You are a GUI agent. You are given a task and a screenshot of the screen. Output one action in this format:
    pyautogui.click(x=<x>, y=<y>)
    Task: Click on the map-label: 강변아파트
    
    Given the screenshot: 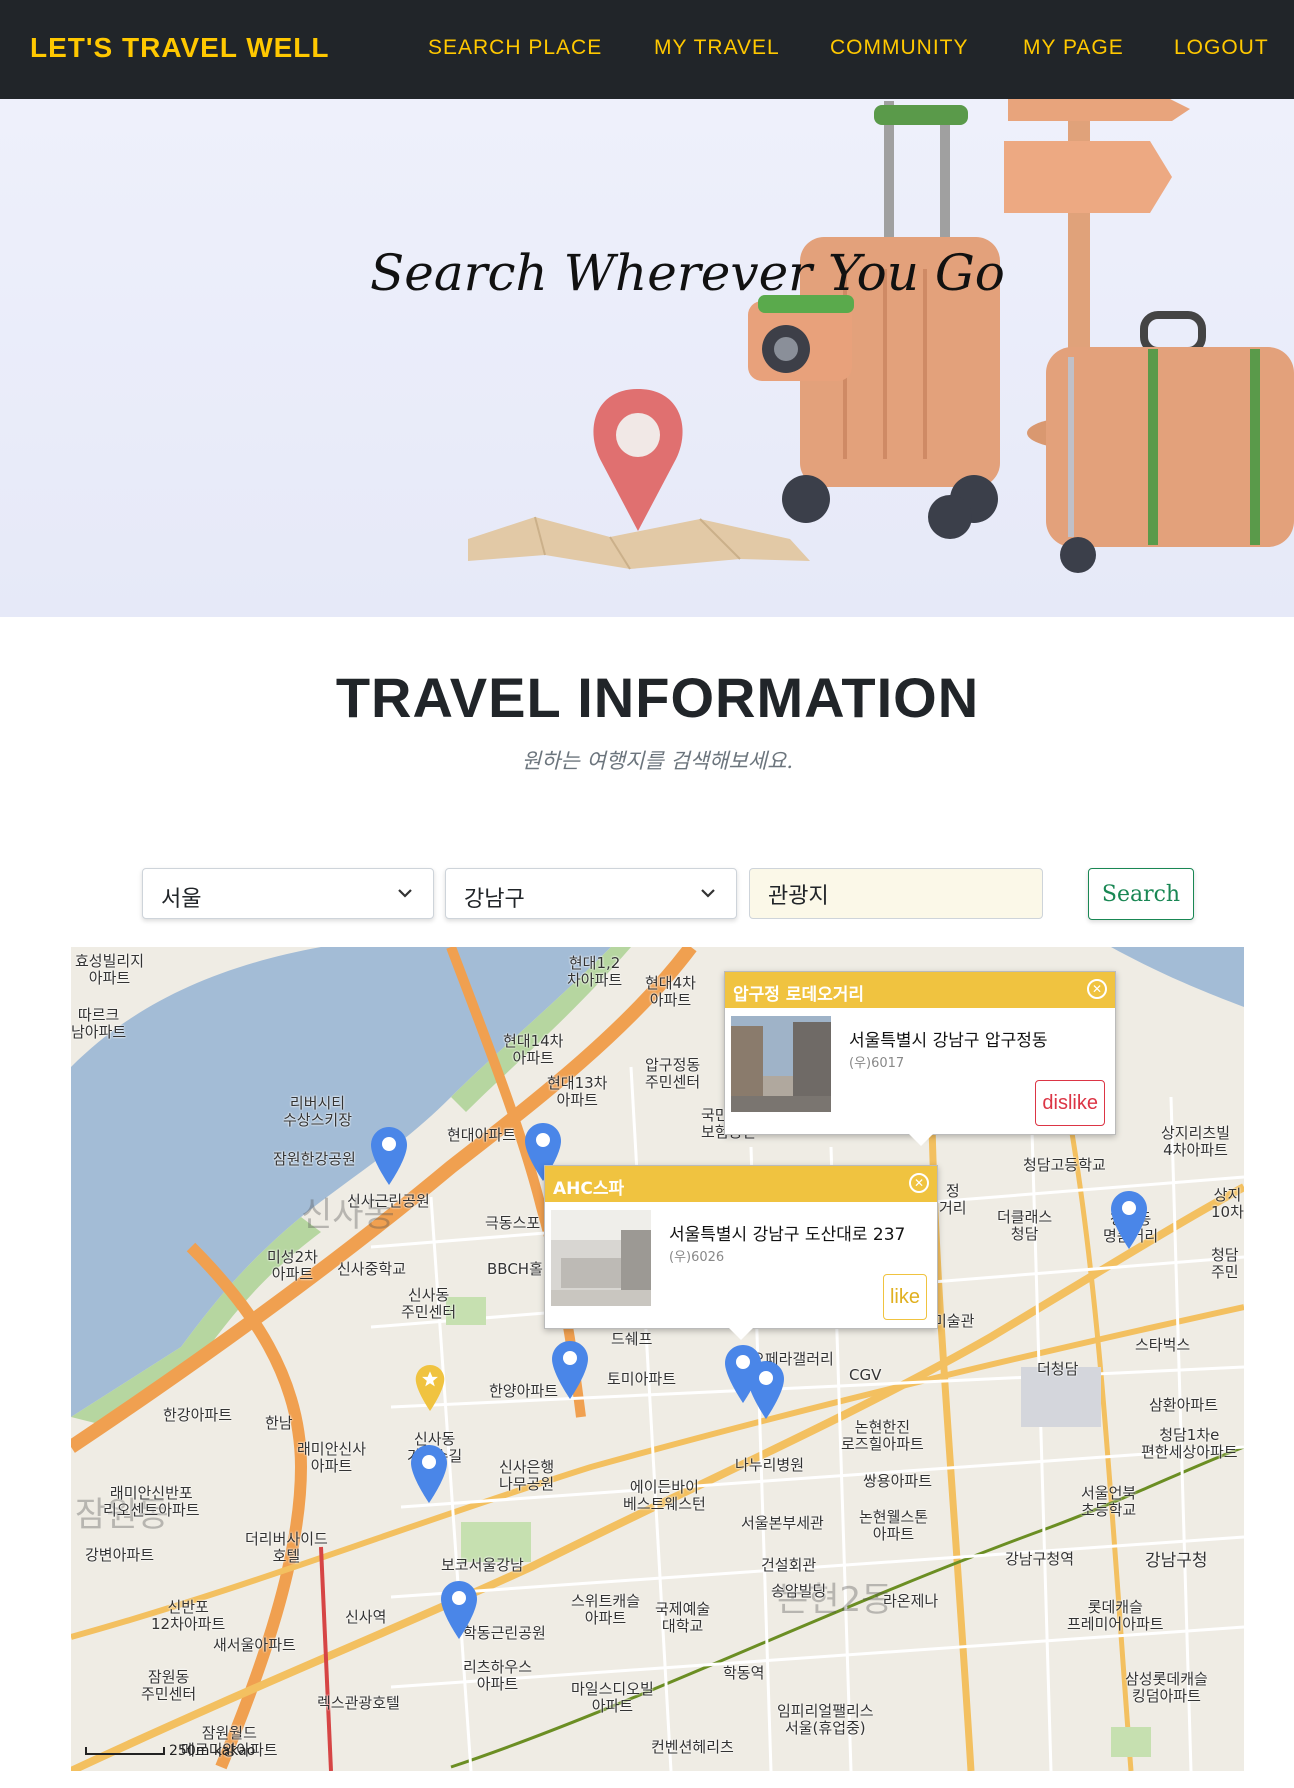 What is the action you would take?
    pyautogui.click(x=120, y=1555)
    